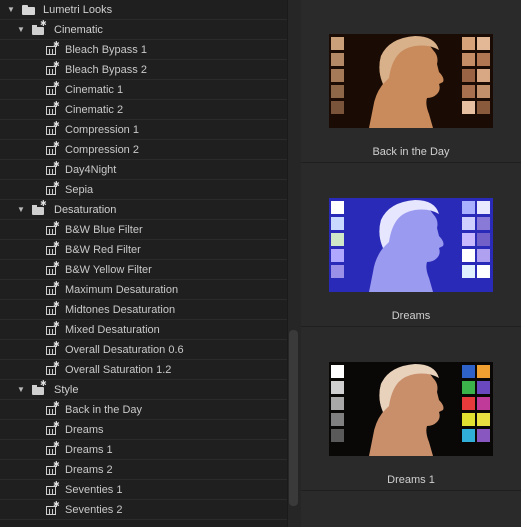 The image size is (521, 527). What do you see at coordinates (124, 349) in the screenshot?
I see `preset-label: Overall Desaturation 0.6` at bounding box center [124, 349].